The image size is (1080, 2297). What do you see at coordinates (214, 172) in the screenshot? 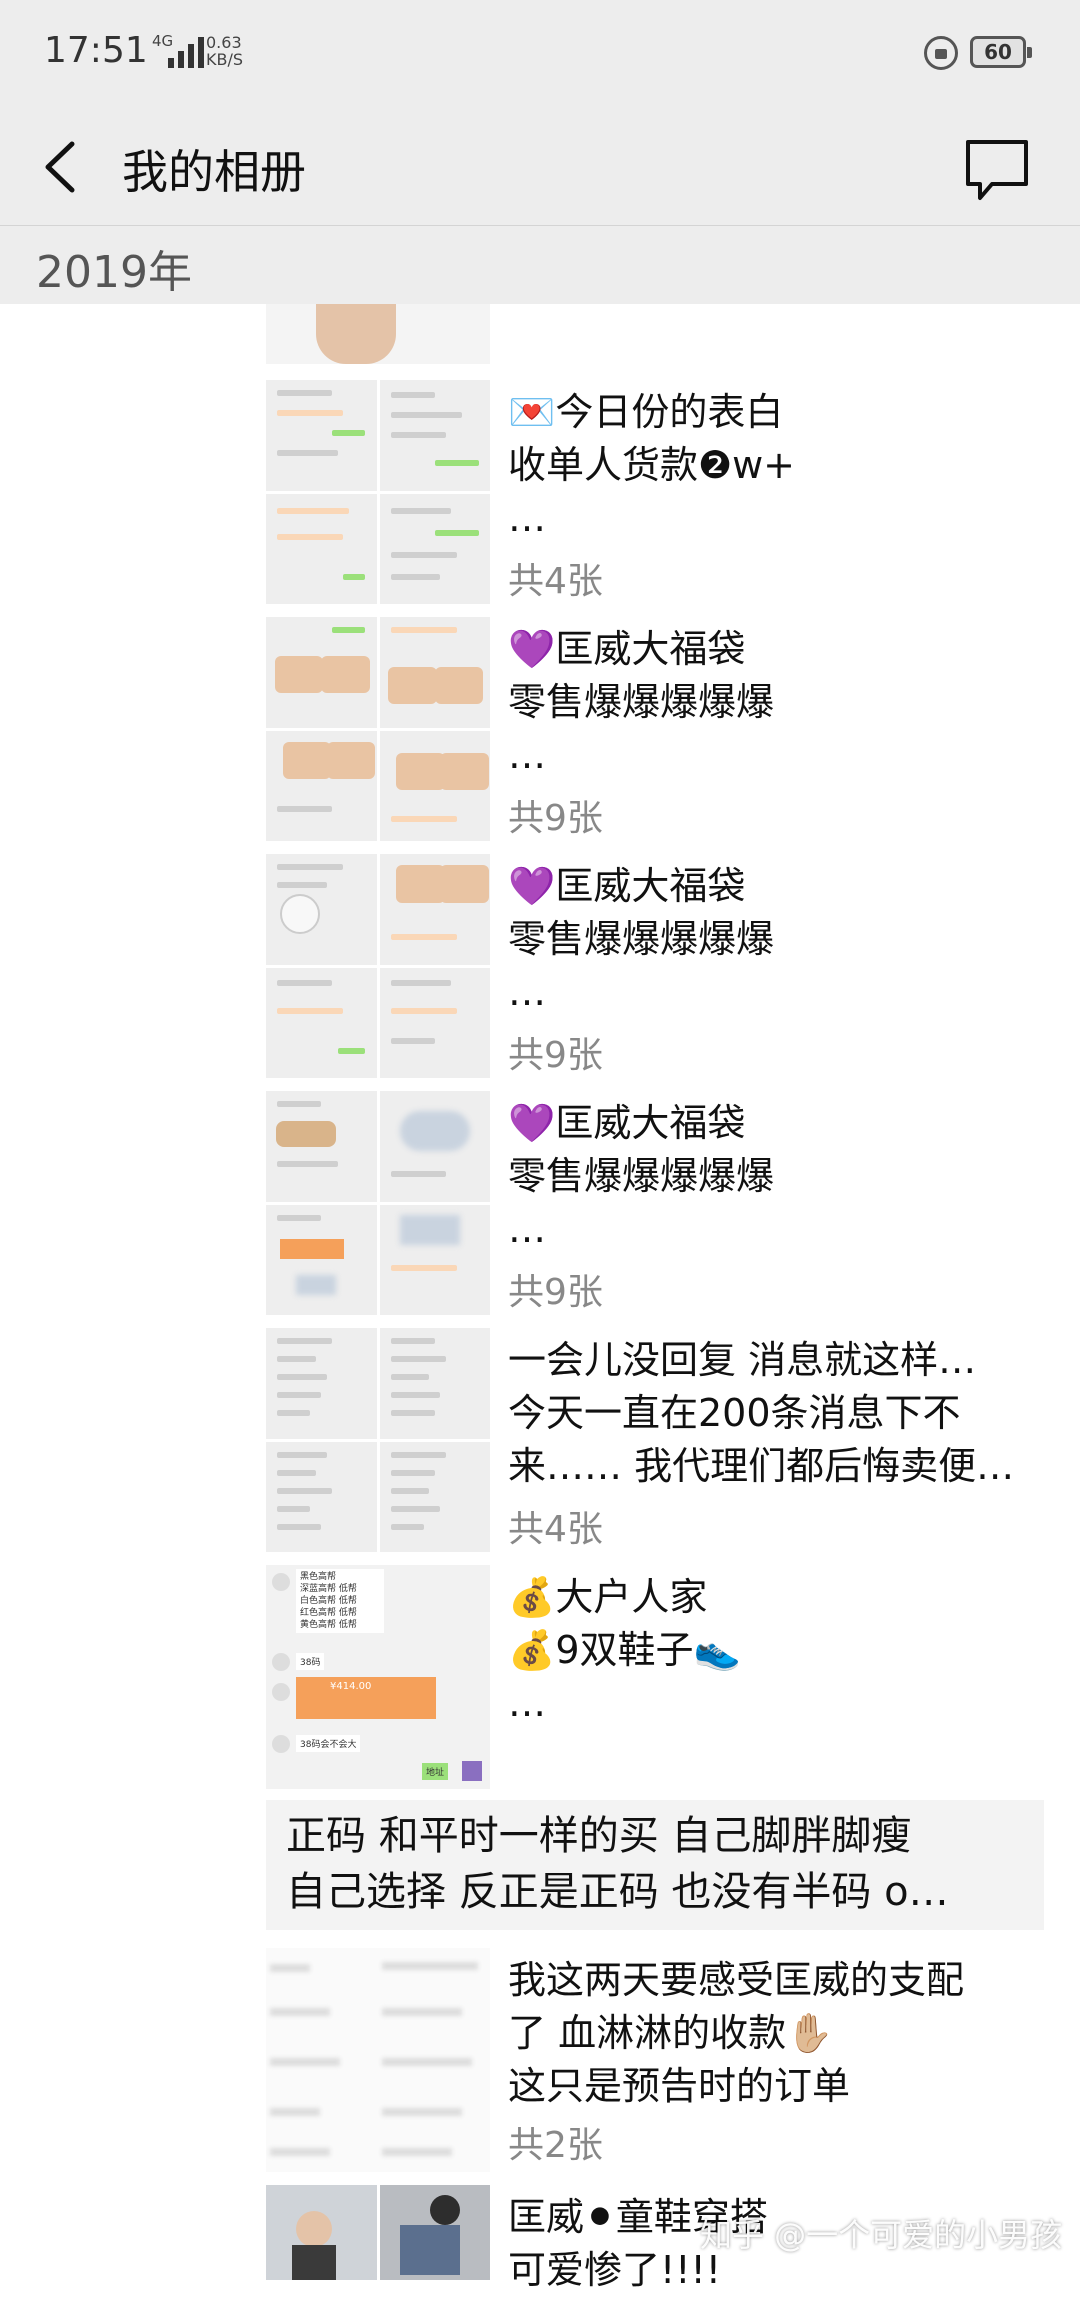
I see `page-title: 我的相册` at bounding box center [214, 172].